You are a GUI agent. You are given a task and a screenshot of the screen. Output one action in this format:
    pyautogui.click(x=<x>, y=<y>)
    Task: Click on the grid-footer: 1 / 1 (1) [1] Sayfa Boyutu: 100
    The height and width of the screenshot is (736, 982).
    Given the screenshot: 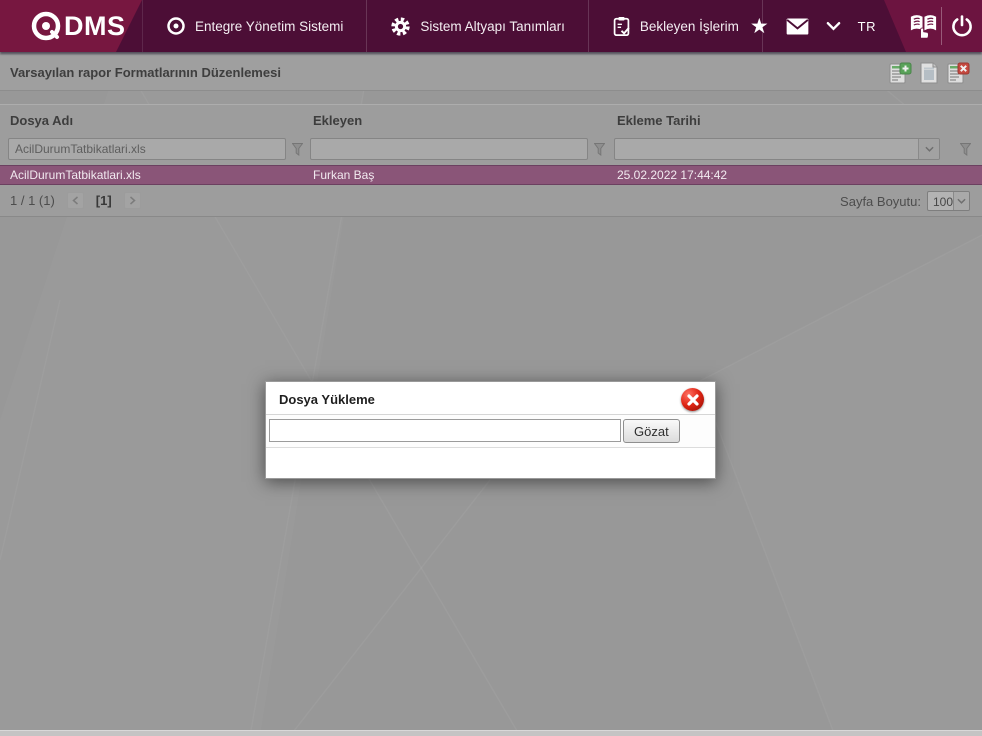 What is the action you would take?
    pyautogui.click(x=491, y=200)
    